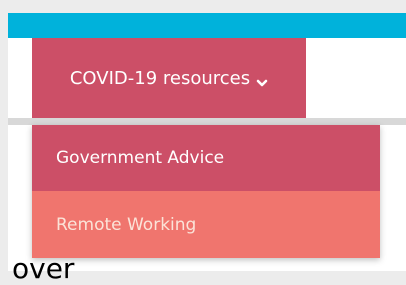 This screenshot has width=406, height=285. What do you see at coordinates (207, 121) in the screenshot?
I see `nav-divider` at bounding box center [207, 121].